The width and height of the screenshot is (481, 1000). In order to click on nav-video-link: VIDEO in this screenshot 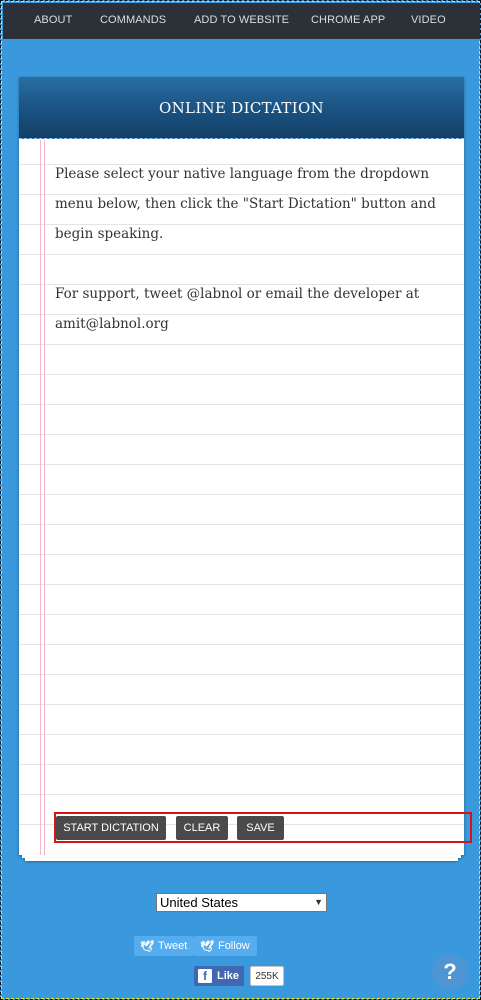, I will do `click(428, 20)`.